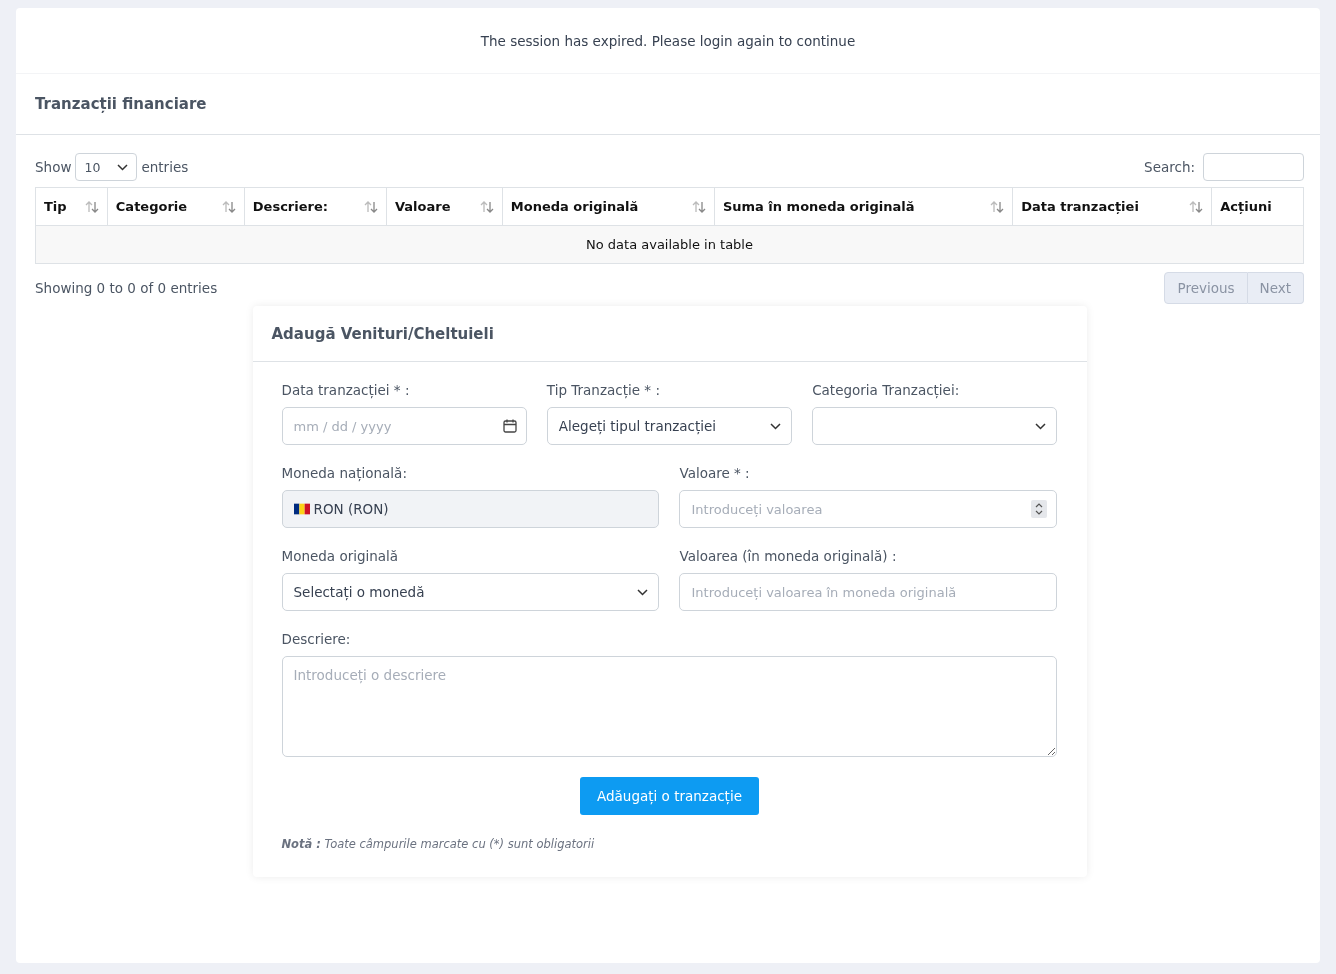 The height and width of the screenshot is (974, 1336). I want to click on panel-title: Tranzacții financiare, so click(121, 104).